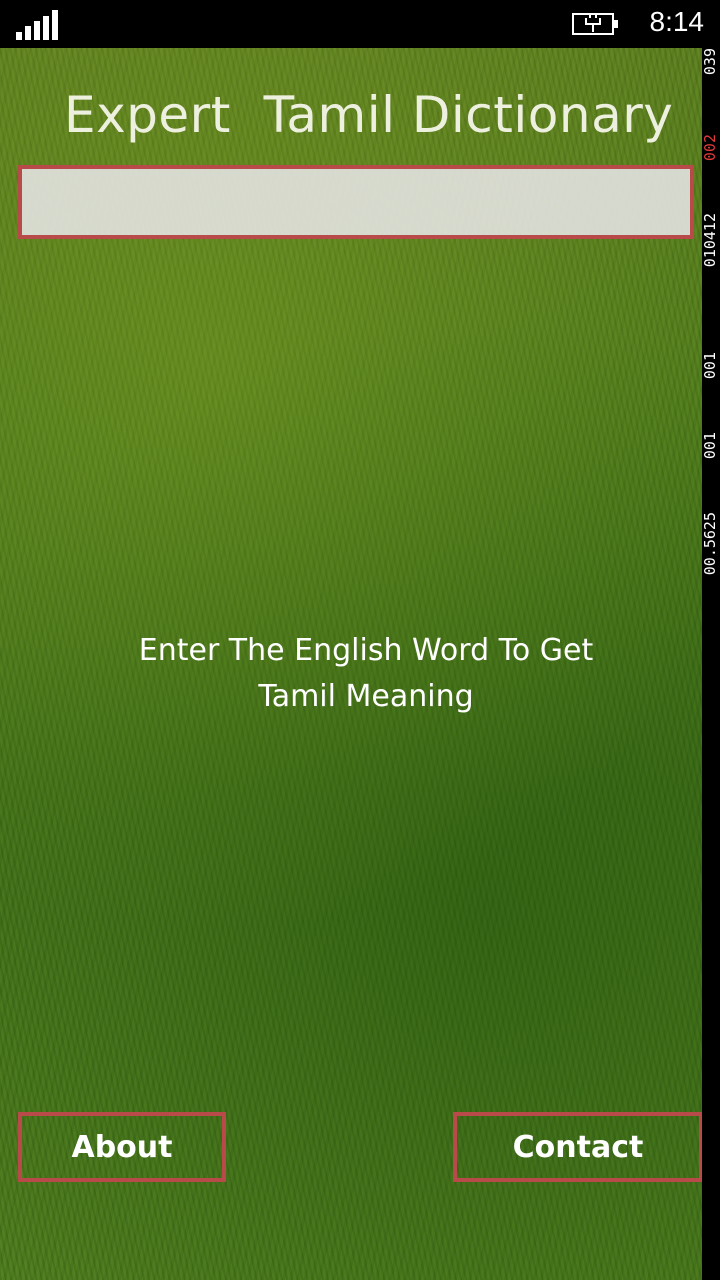 This screenshot has width=720, height=1280. Describe the element at coordinates (710, 148) in the screenshot. I see `debug-counter: 002` at that location.